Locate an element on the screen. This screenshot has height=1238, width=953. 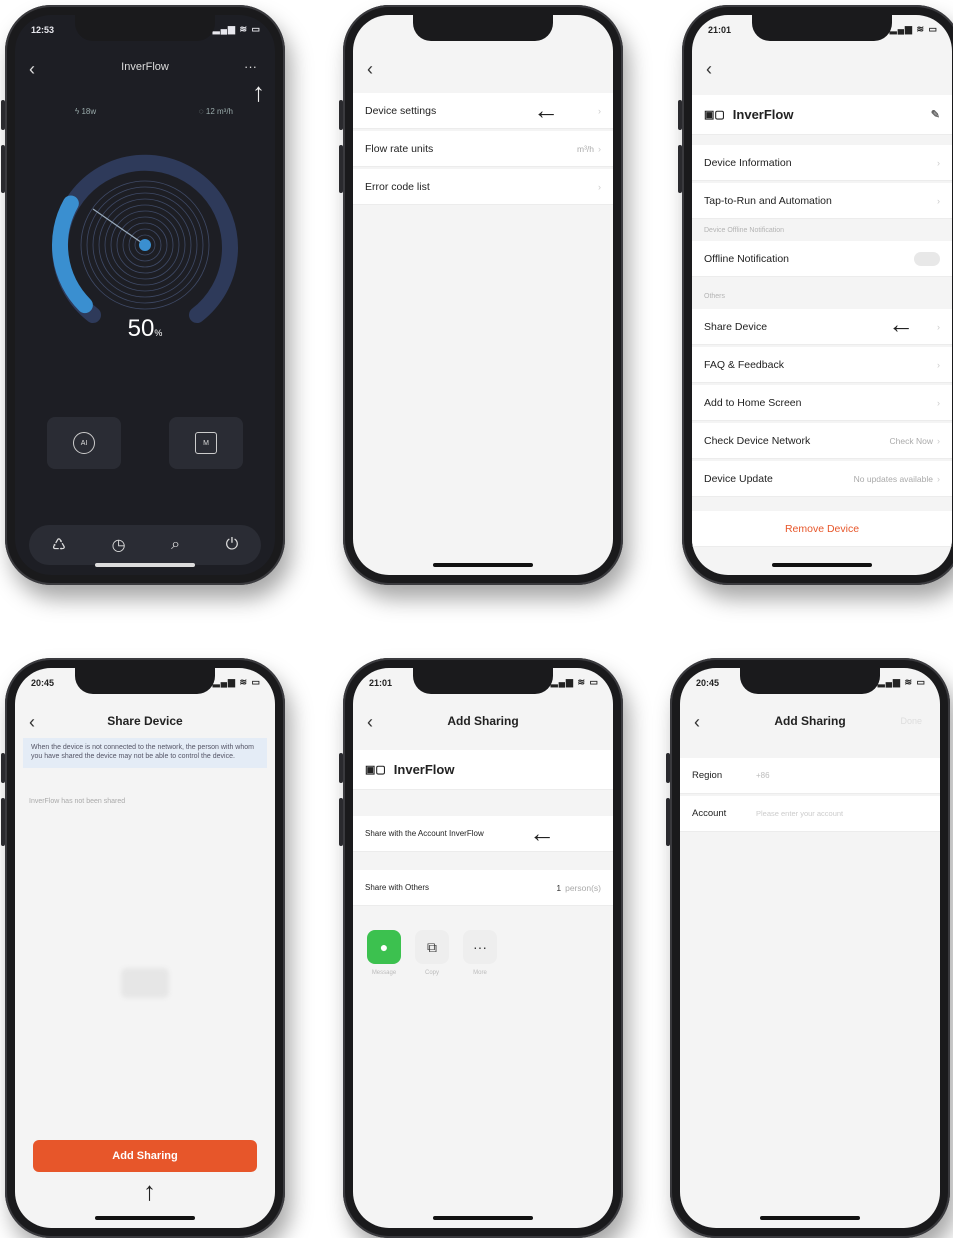
menu-add-home: Add to Home Screen › is located at coordinates (822, 403).